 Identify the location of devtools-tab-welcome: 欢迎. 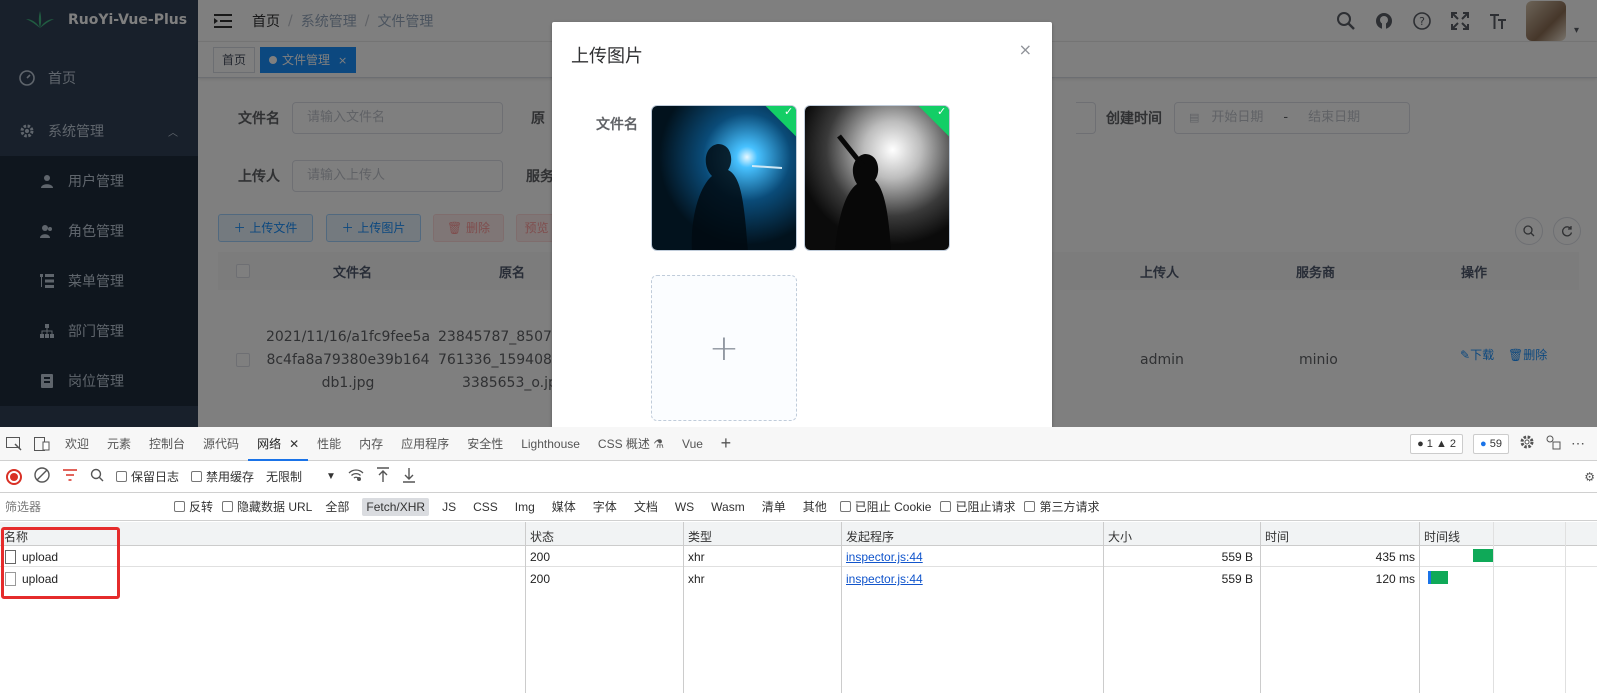
(77, 444).